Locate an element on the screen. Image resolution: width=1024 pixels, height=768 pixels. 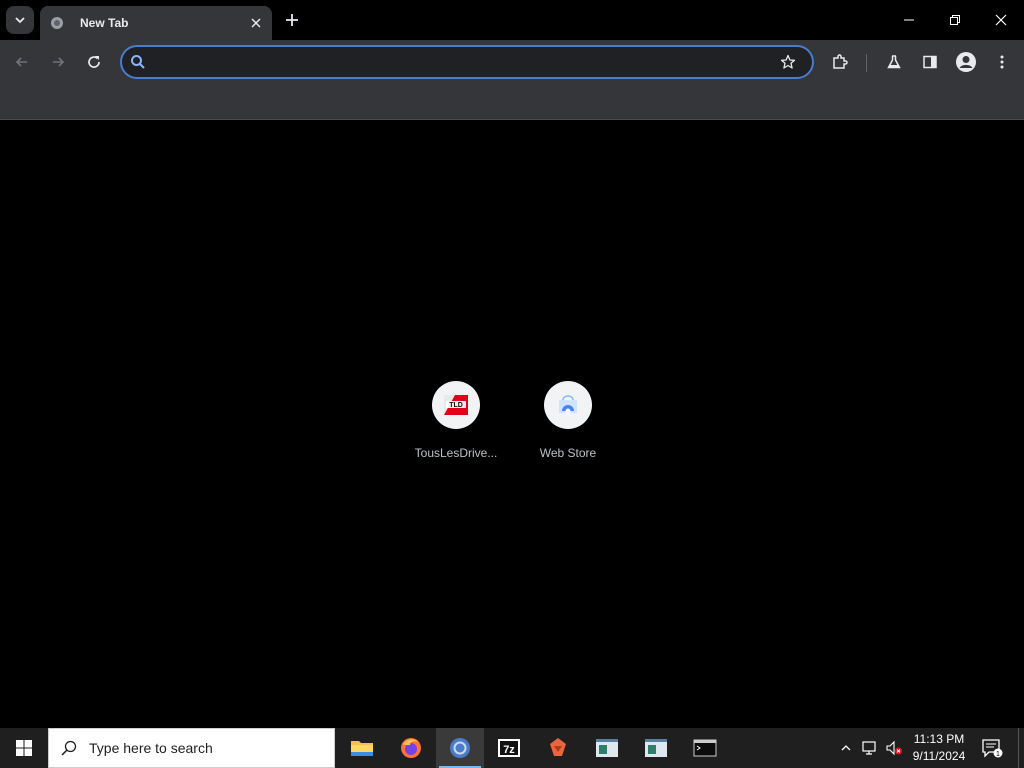
extensions-button is located at coordinates (840, 62).